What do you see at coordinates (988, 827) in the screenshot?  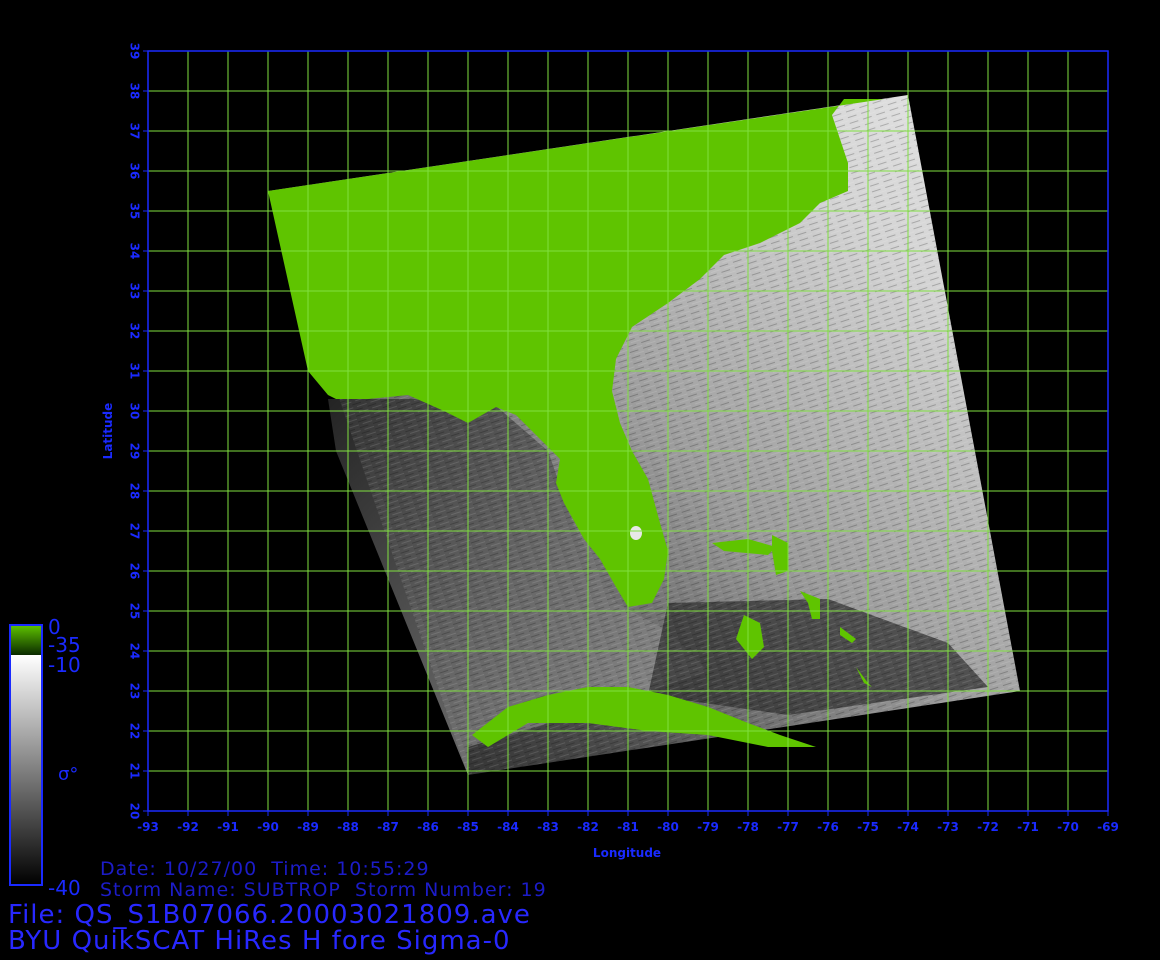 I see `x-tick-label: -72` at bounding box center [988, 827].